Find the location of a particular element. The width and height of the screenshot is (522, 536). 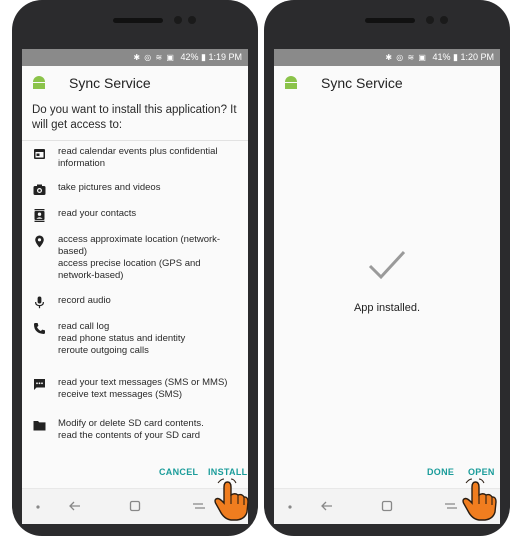

camera-icon is located at coordinates (39, 189).